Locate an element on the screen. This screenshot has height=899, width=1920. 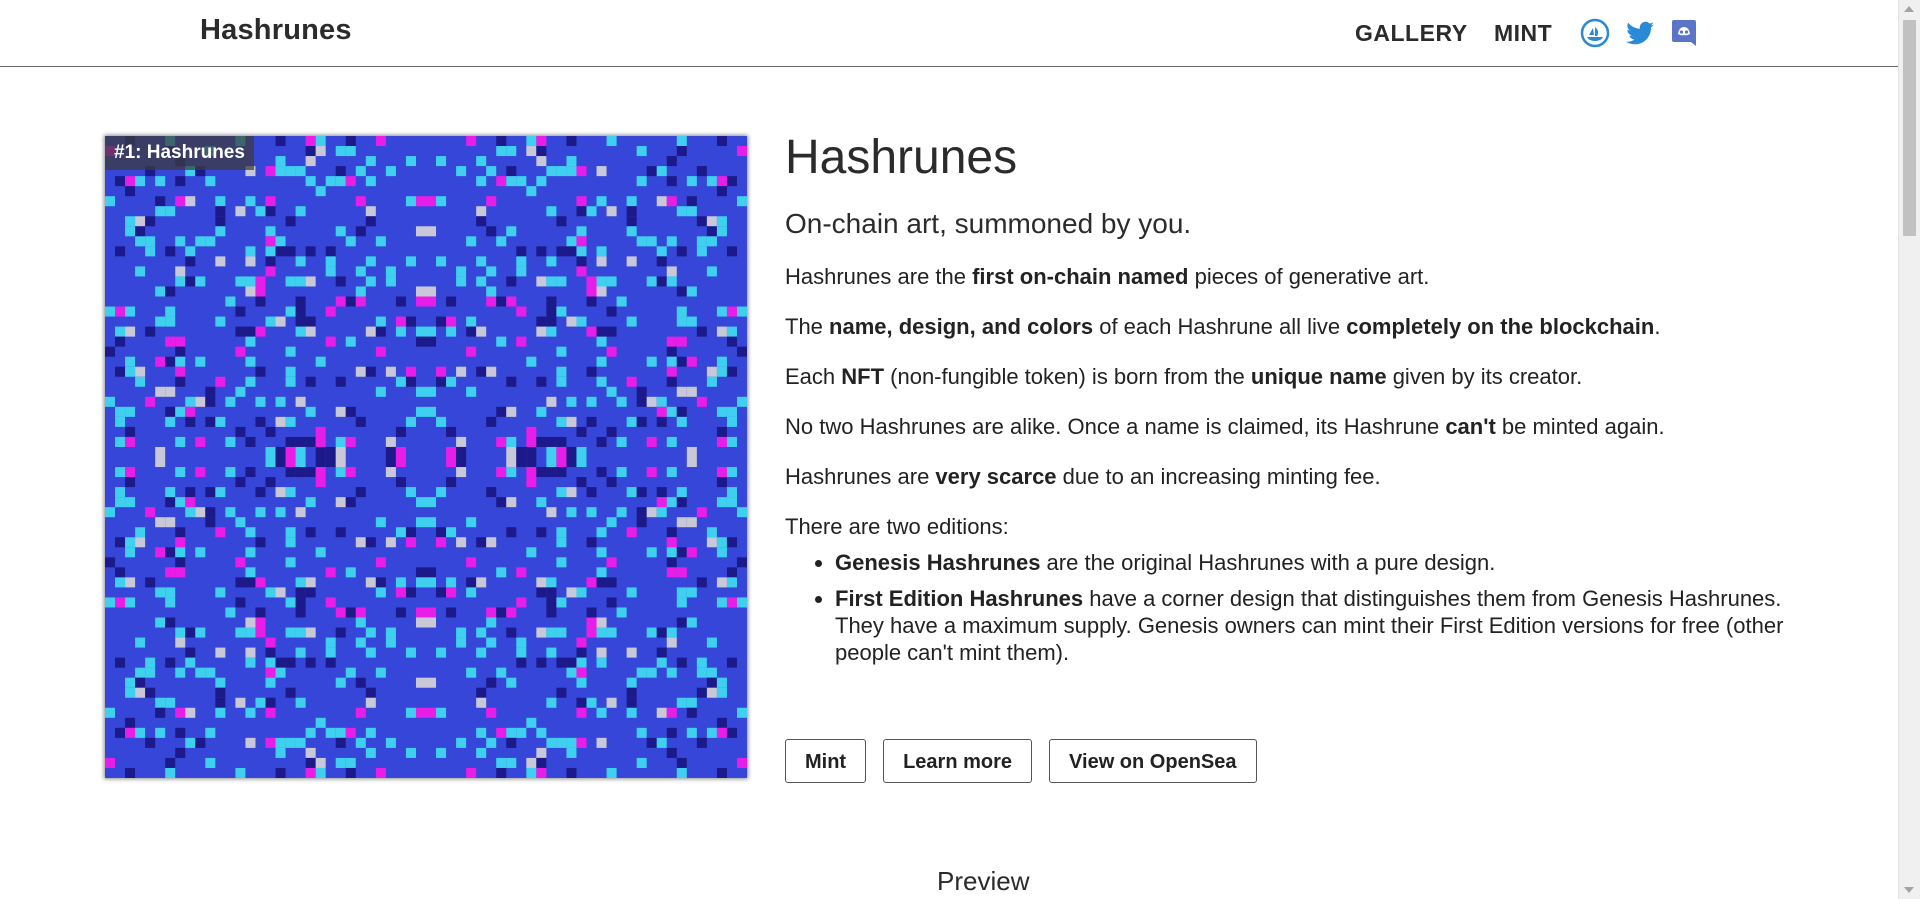
emphasis: very scarce is located at coordinates (996, 476).